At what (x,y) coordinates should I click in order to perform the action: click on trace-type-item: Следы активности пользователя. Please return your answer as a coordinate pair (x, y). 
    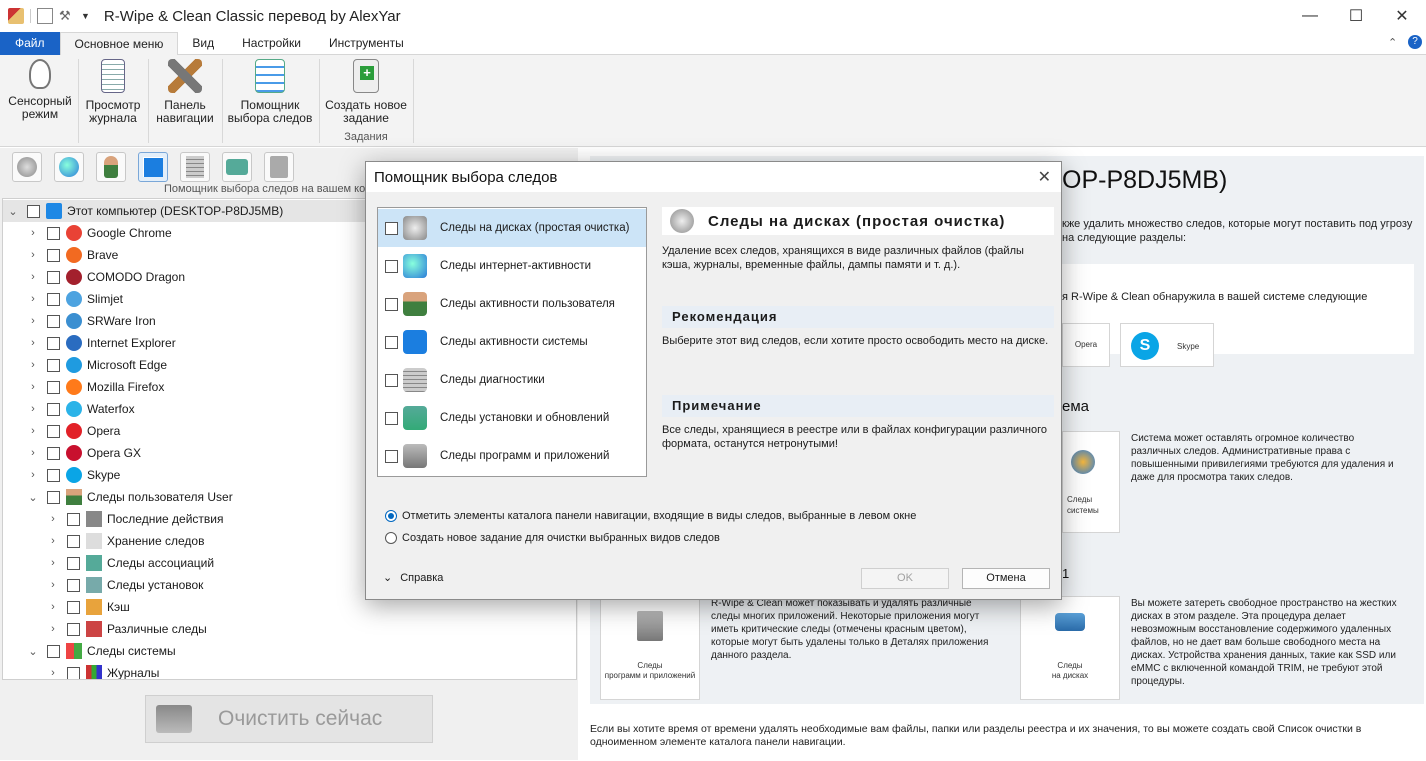
    Looking at the image, I should click on (512, 304).